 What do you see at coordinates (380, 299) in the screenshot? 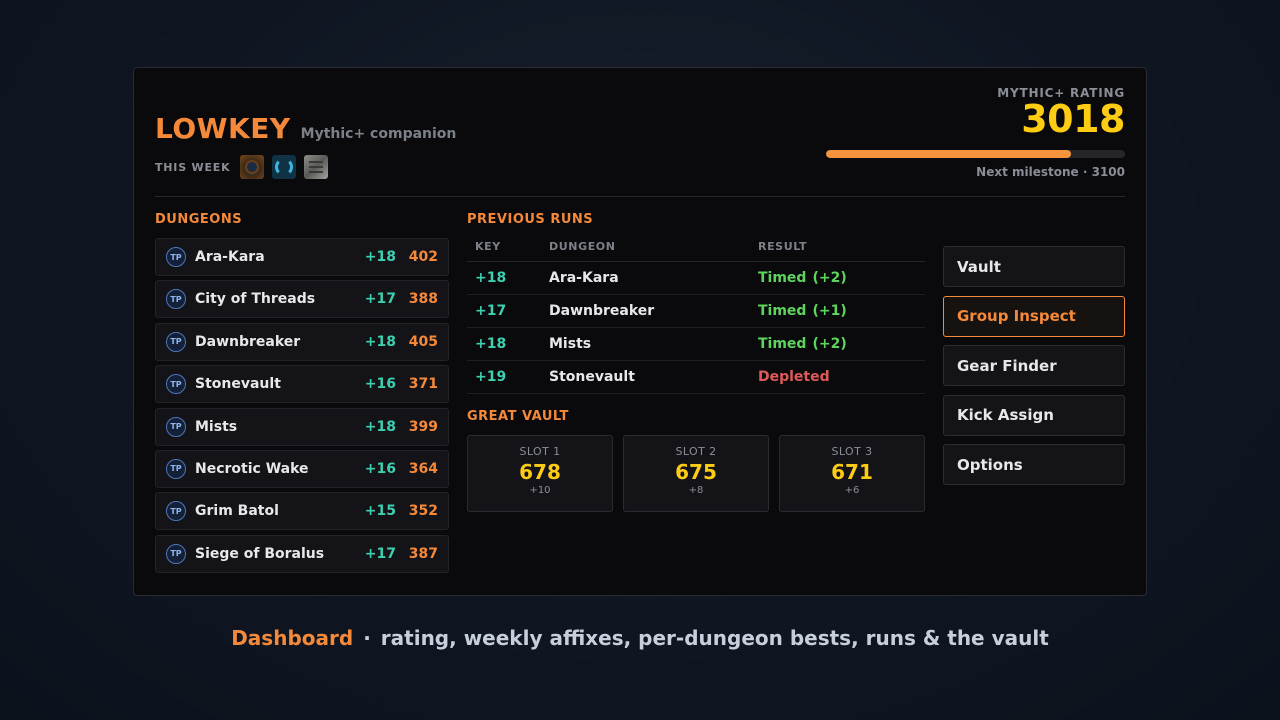
I see `dungeon-key-level: +17` at bounding box center [380, 299].